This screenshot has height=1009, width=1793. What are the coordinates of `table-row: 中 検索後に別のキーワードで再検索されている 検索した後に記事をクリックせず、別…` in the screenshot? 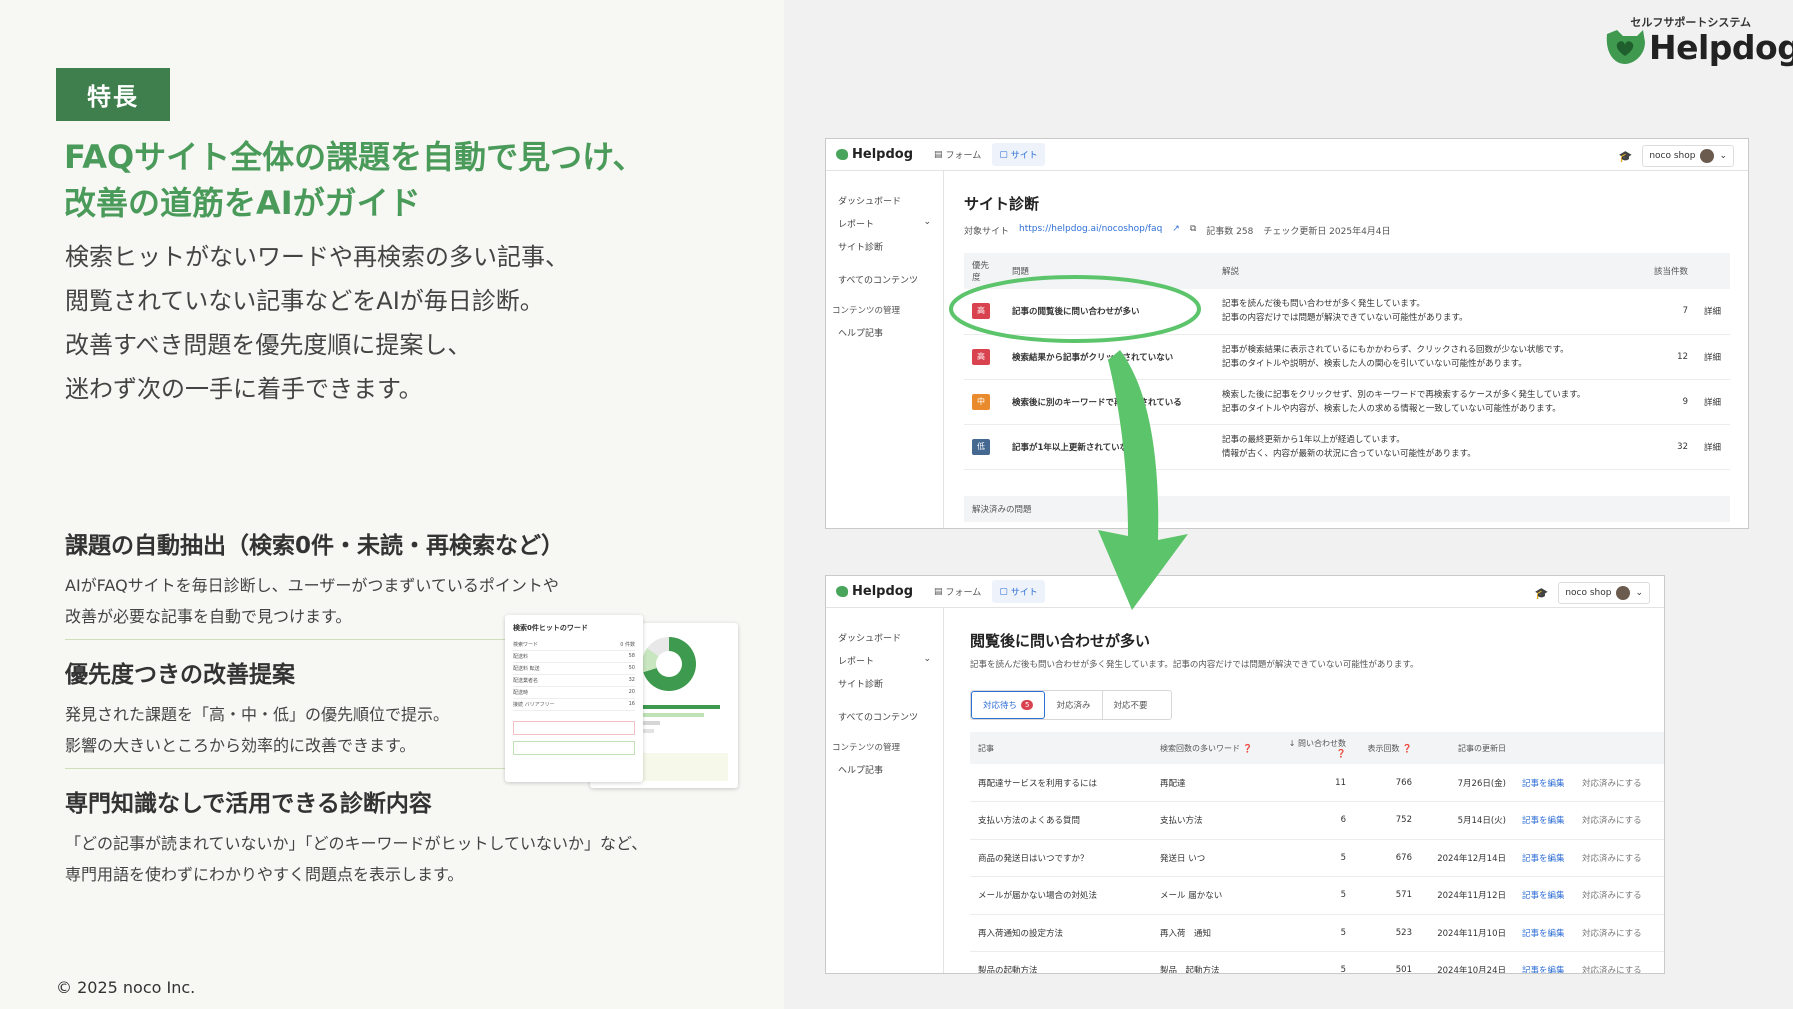 It's located at (1347, 402).